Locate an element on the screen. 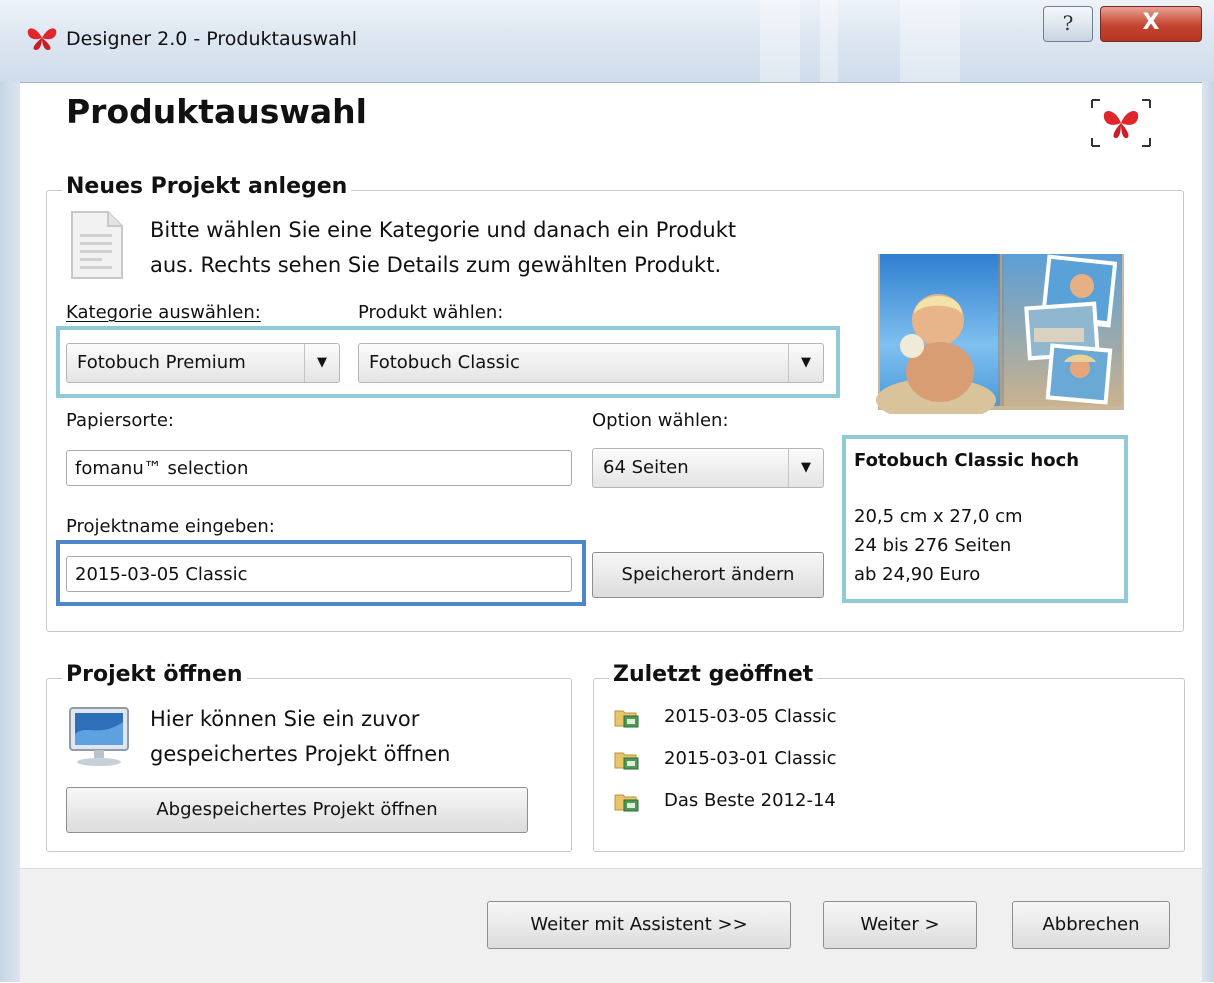 The height and width of the screenshot is (983, 1214). monitor-icon is located at coordinates (99, 736).